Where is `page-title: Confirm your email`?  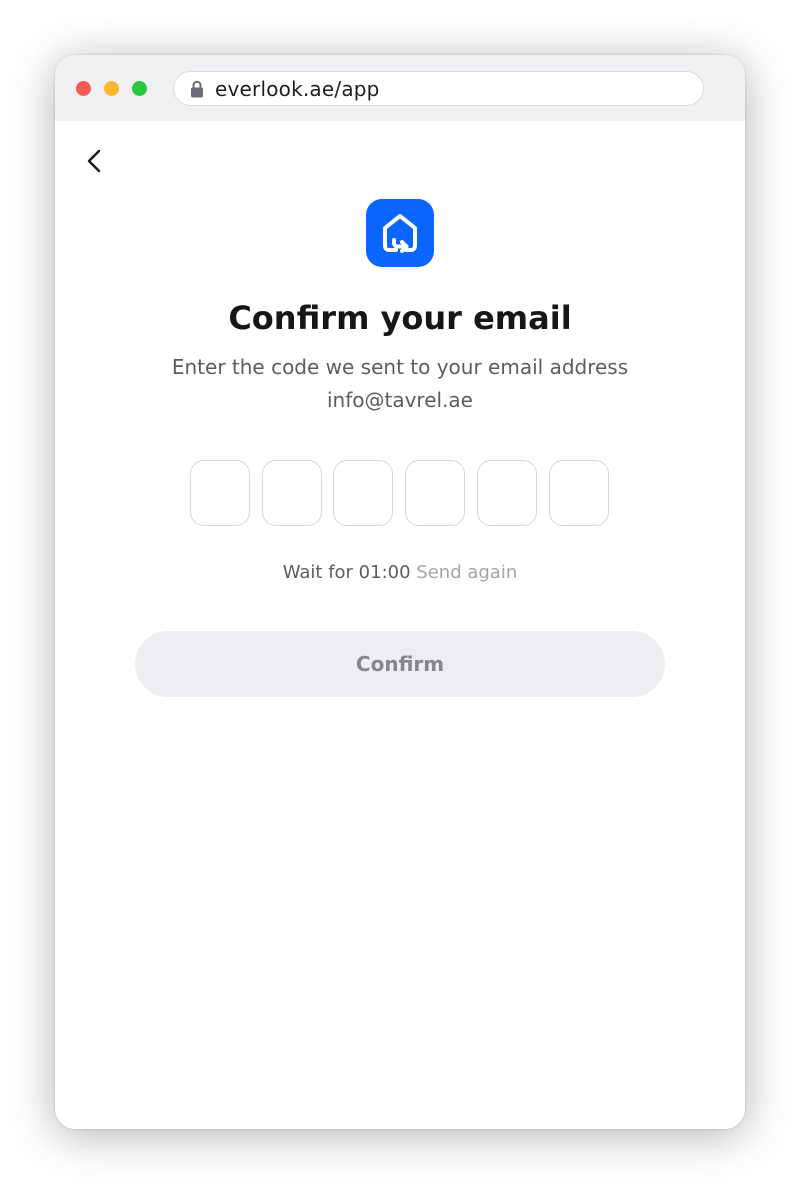 page-title: Confirm your email is located at coordinates (400, 318).